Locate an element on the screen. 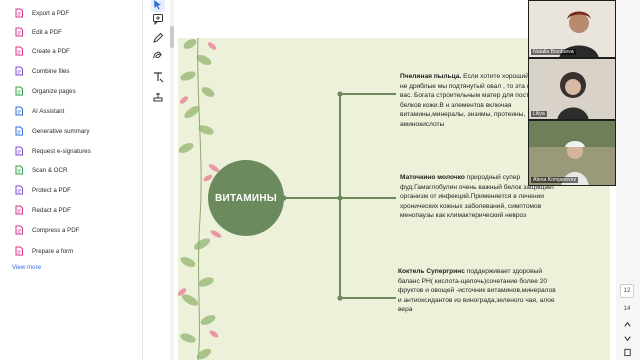 The image size is (640, 360). sidebar-item-compress-a-pdf: Compress a PDF is located at coordinates (46, 230).